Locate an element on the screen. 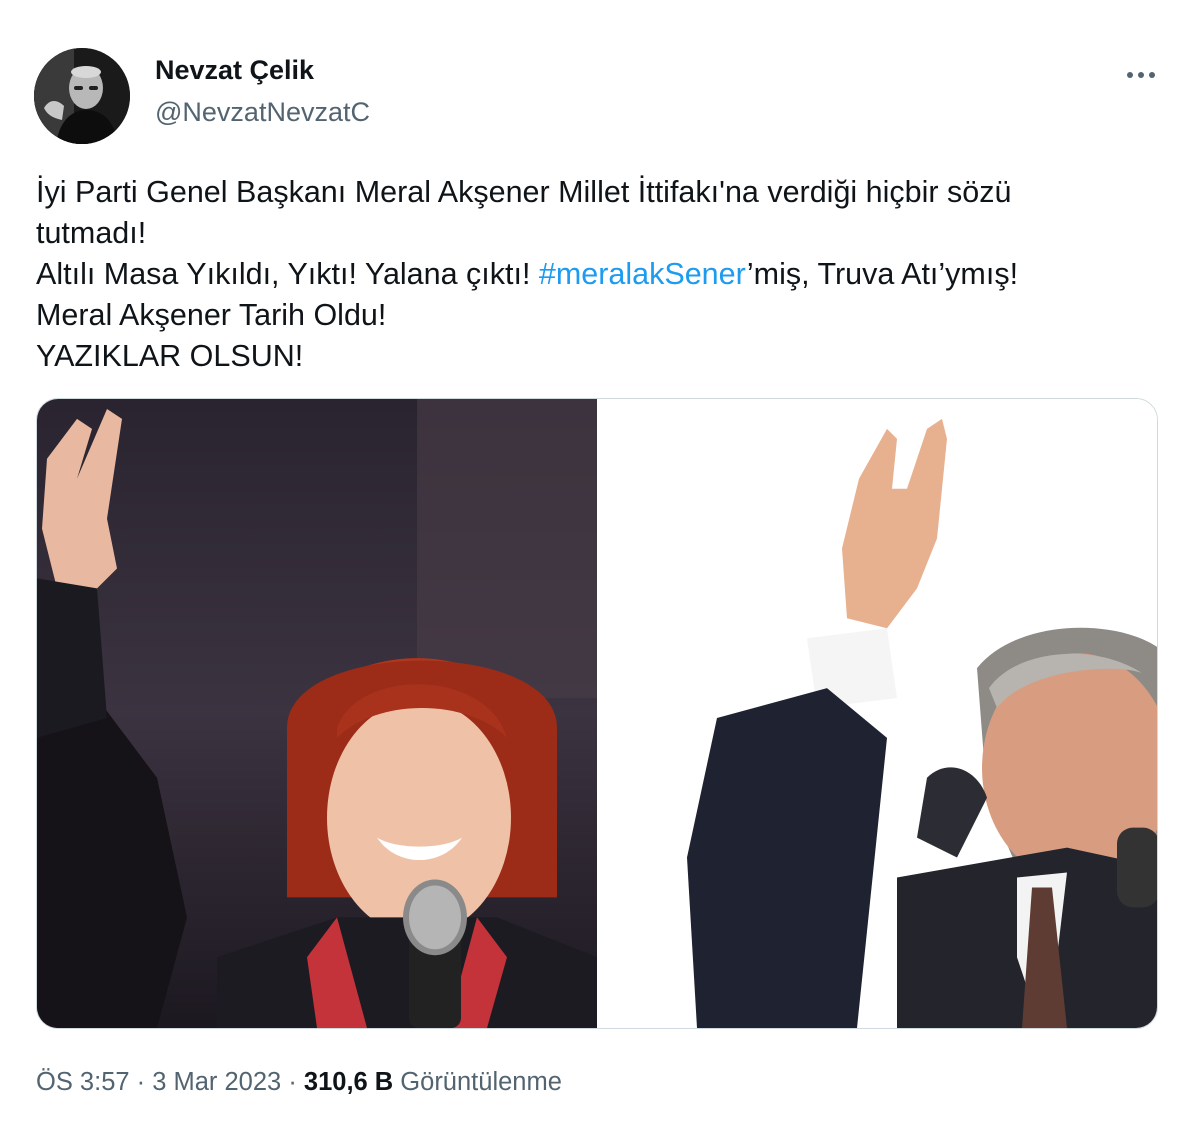 The width and height of the screenshot is (1200, 1134). tweet-text-line: YAZIKLAR OLSUN! is located at coordinates (170, 356).